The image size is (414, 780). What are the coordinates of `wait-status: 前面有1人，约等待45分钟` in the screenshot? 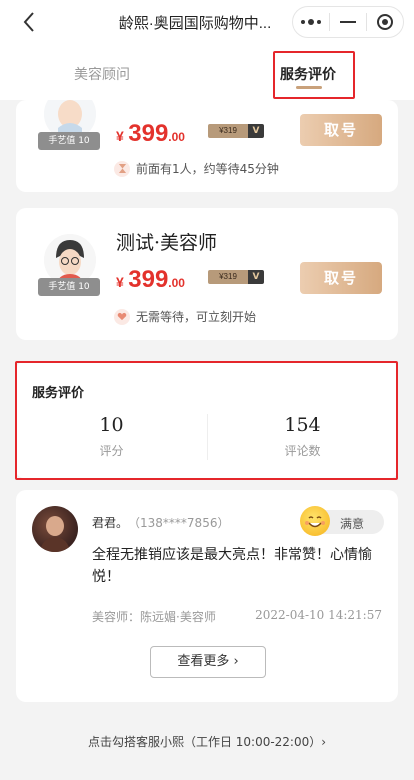 It's located at (196, 168).